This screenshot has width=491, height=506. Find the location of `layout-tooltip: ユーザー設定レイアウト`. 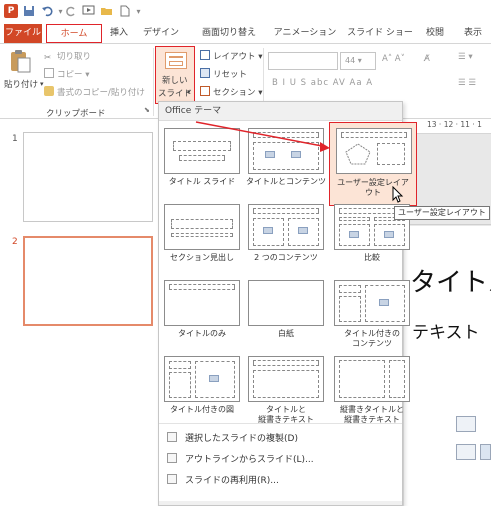

layout-tooltip: ユーザー設定レイアウト is located at coordinates (442, 213).